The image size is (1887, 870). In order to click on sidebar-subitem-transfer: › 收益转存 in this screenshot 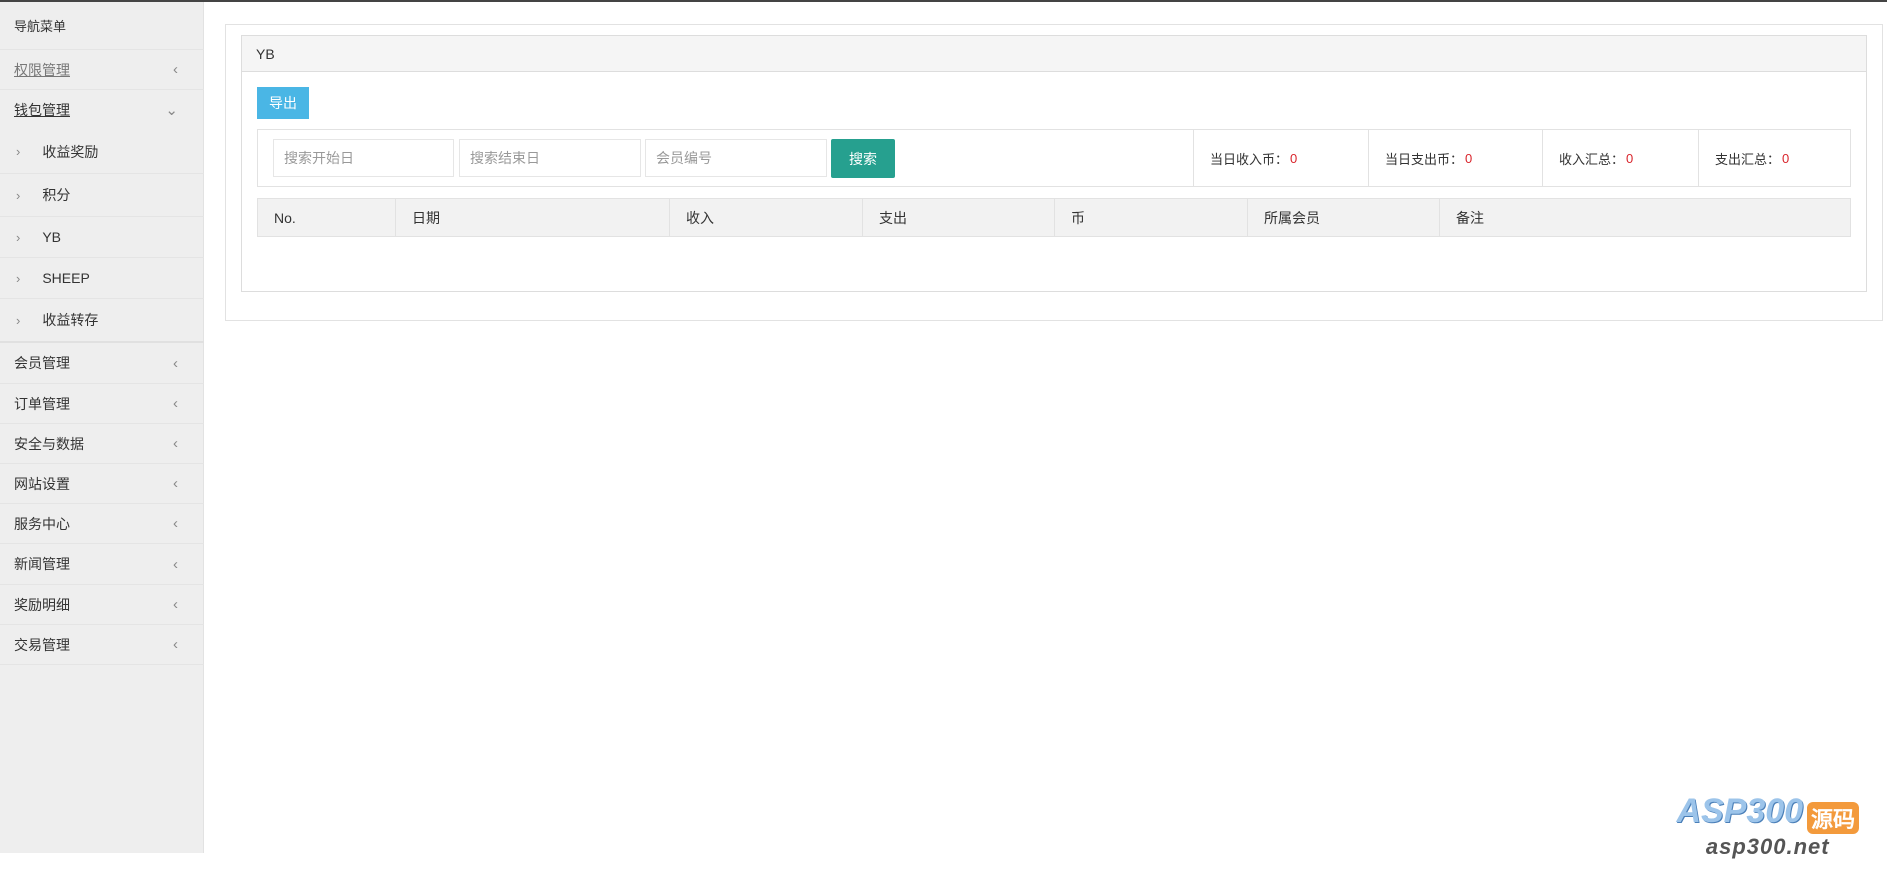, I will do `click(102, 321)`.